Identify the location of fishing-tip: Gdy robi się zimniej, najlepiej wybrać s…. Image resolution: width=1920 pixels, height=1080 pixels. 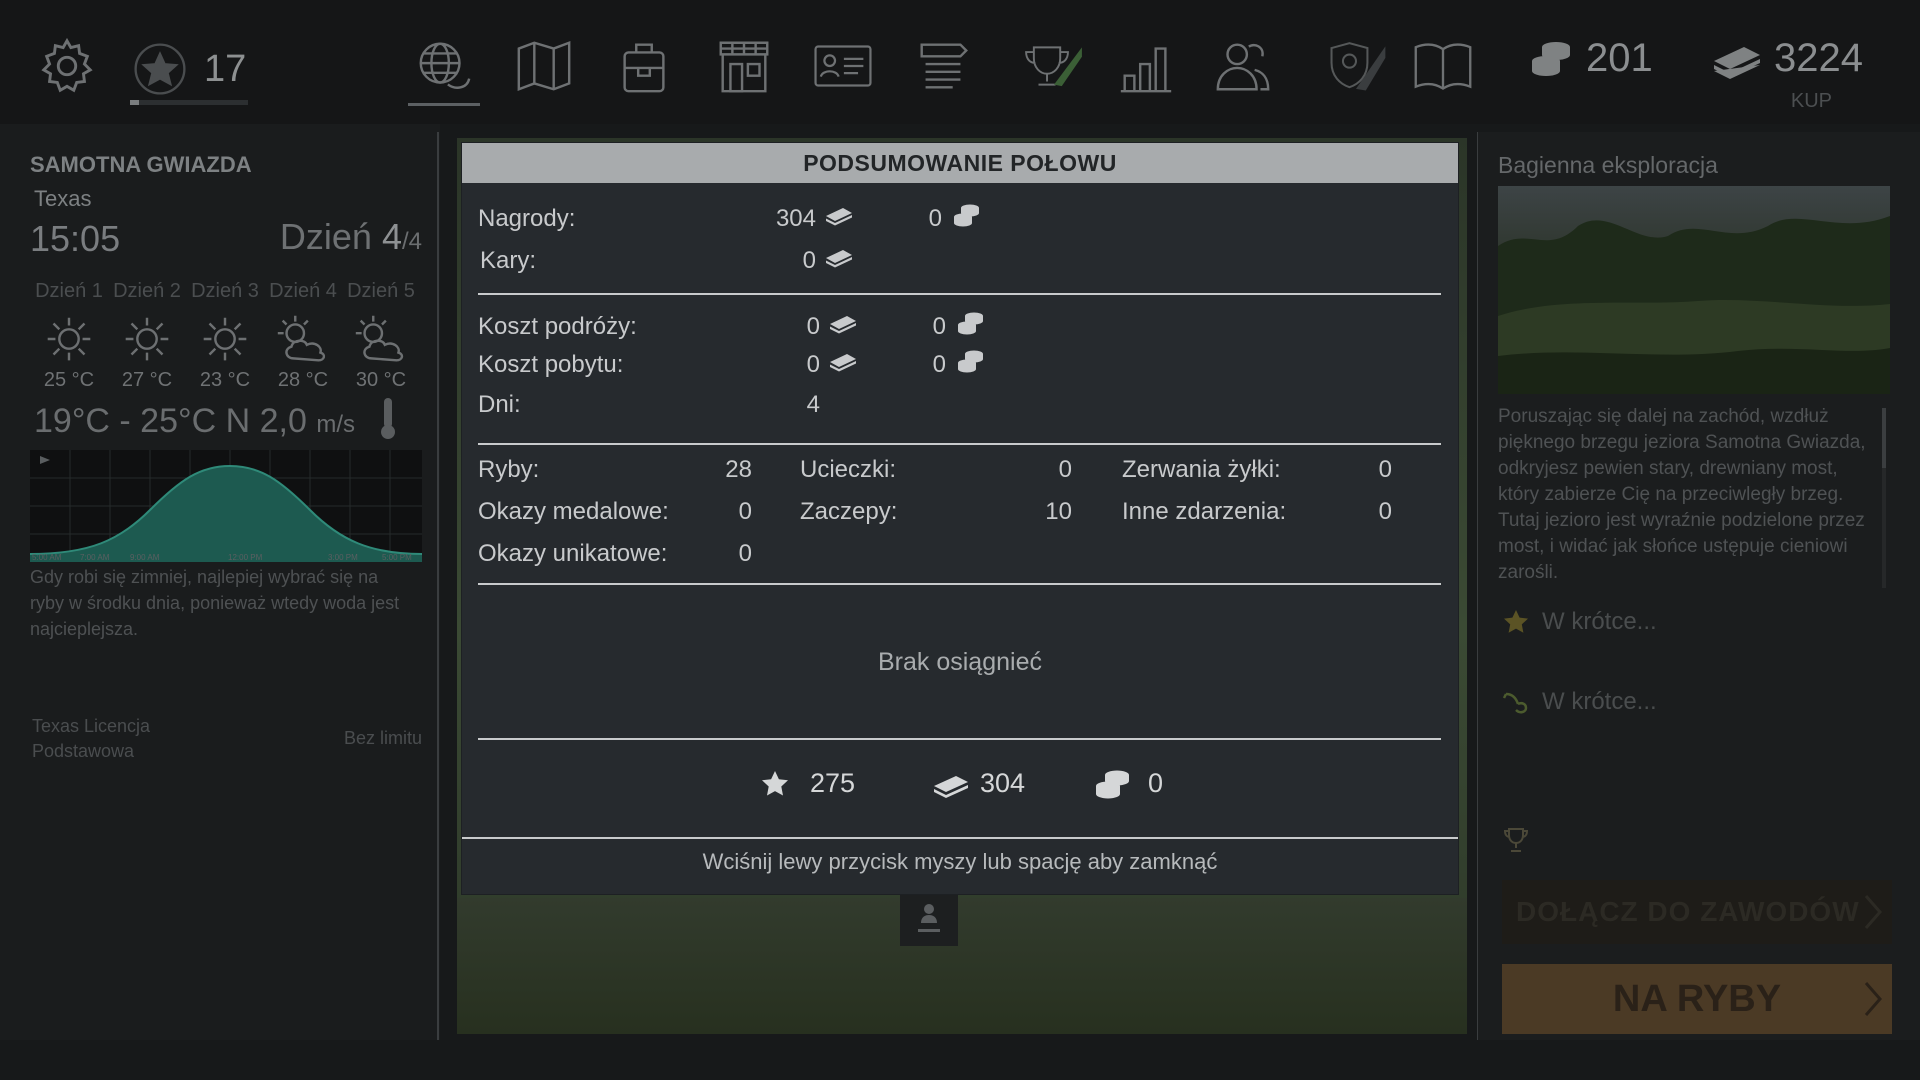
(215, 603).